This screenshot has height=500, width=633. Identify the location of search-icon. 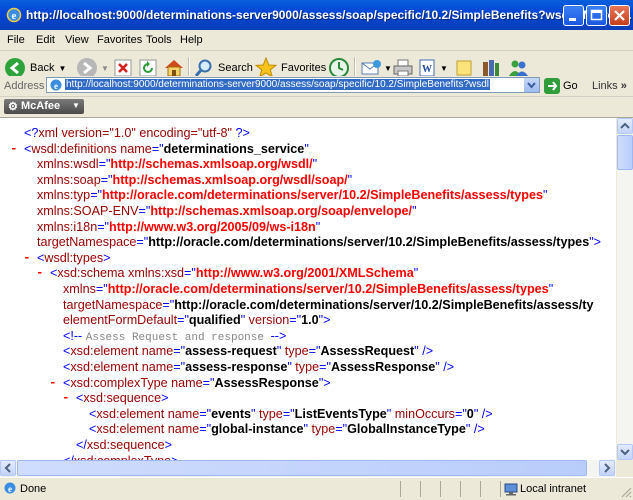
(203, 68).